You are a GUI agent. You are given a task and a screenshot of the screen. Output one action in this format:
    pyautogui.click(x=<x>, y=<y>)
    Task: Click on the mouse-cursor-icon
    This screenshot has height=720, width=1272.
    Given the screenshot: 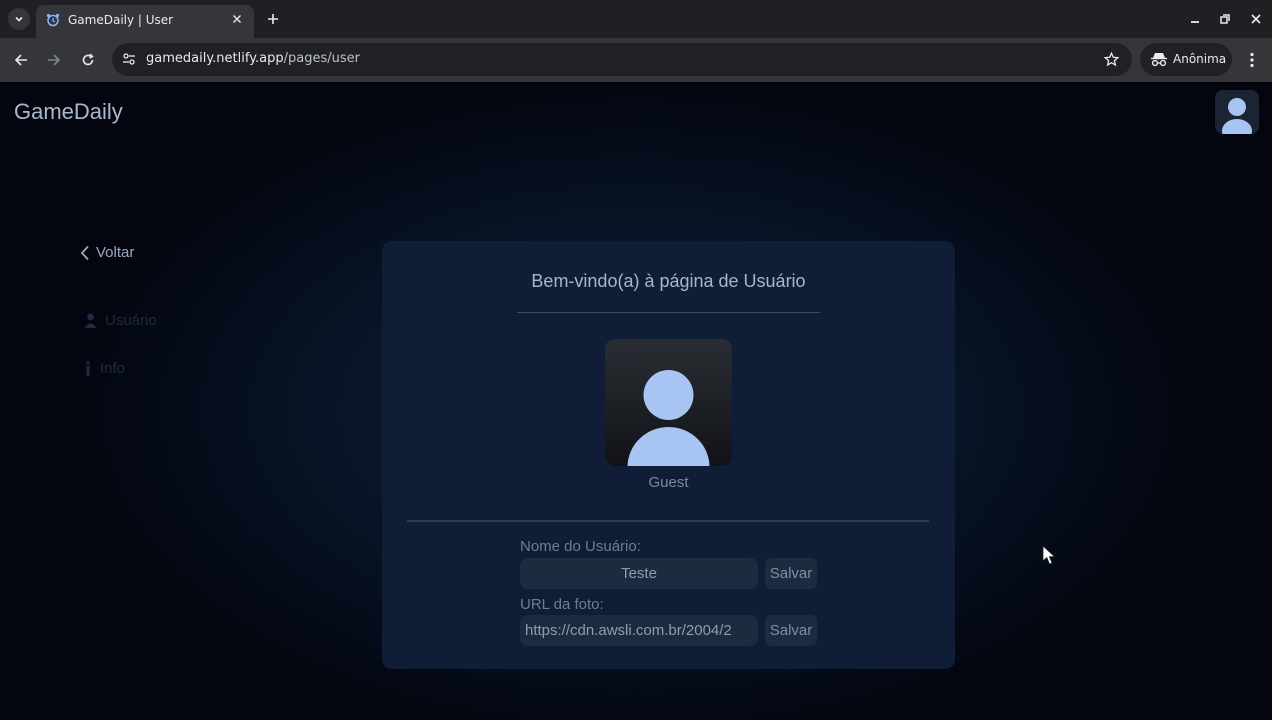 What is the action you would take?
    pyautogui.click(x=1049, y=555)
    